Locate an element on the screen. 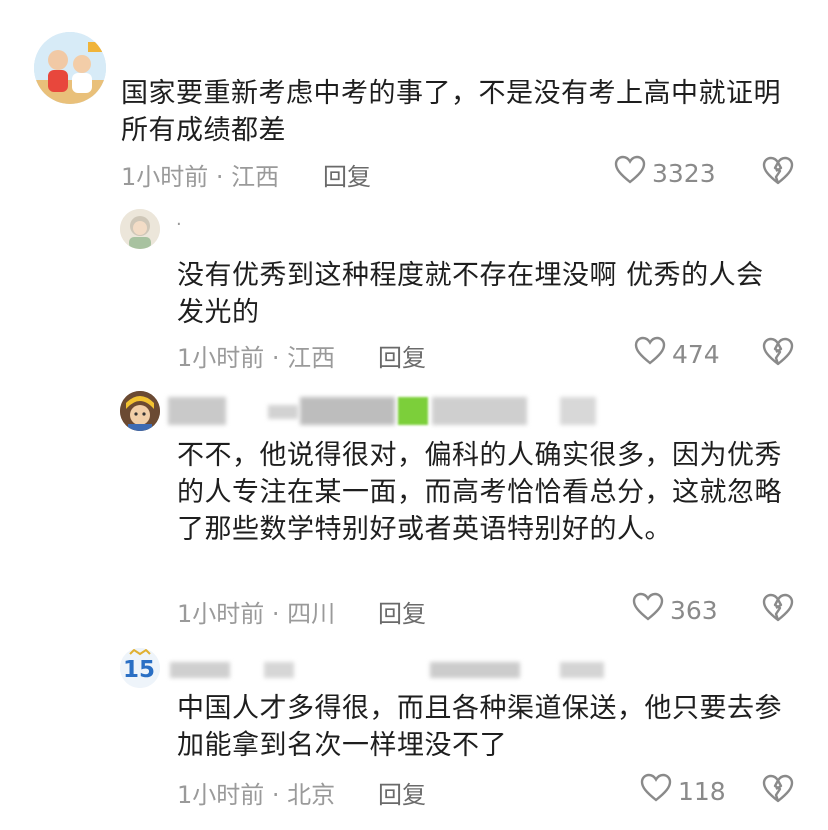  like-button: 3323 is located at coordinates (665, 173).